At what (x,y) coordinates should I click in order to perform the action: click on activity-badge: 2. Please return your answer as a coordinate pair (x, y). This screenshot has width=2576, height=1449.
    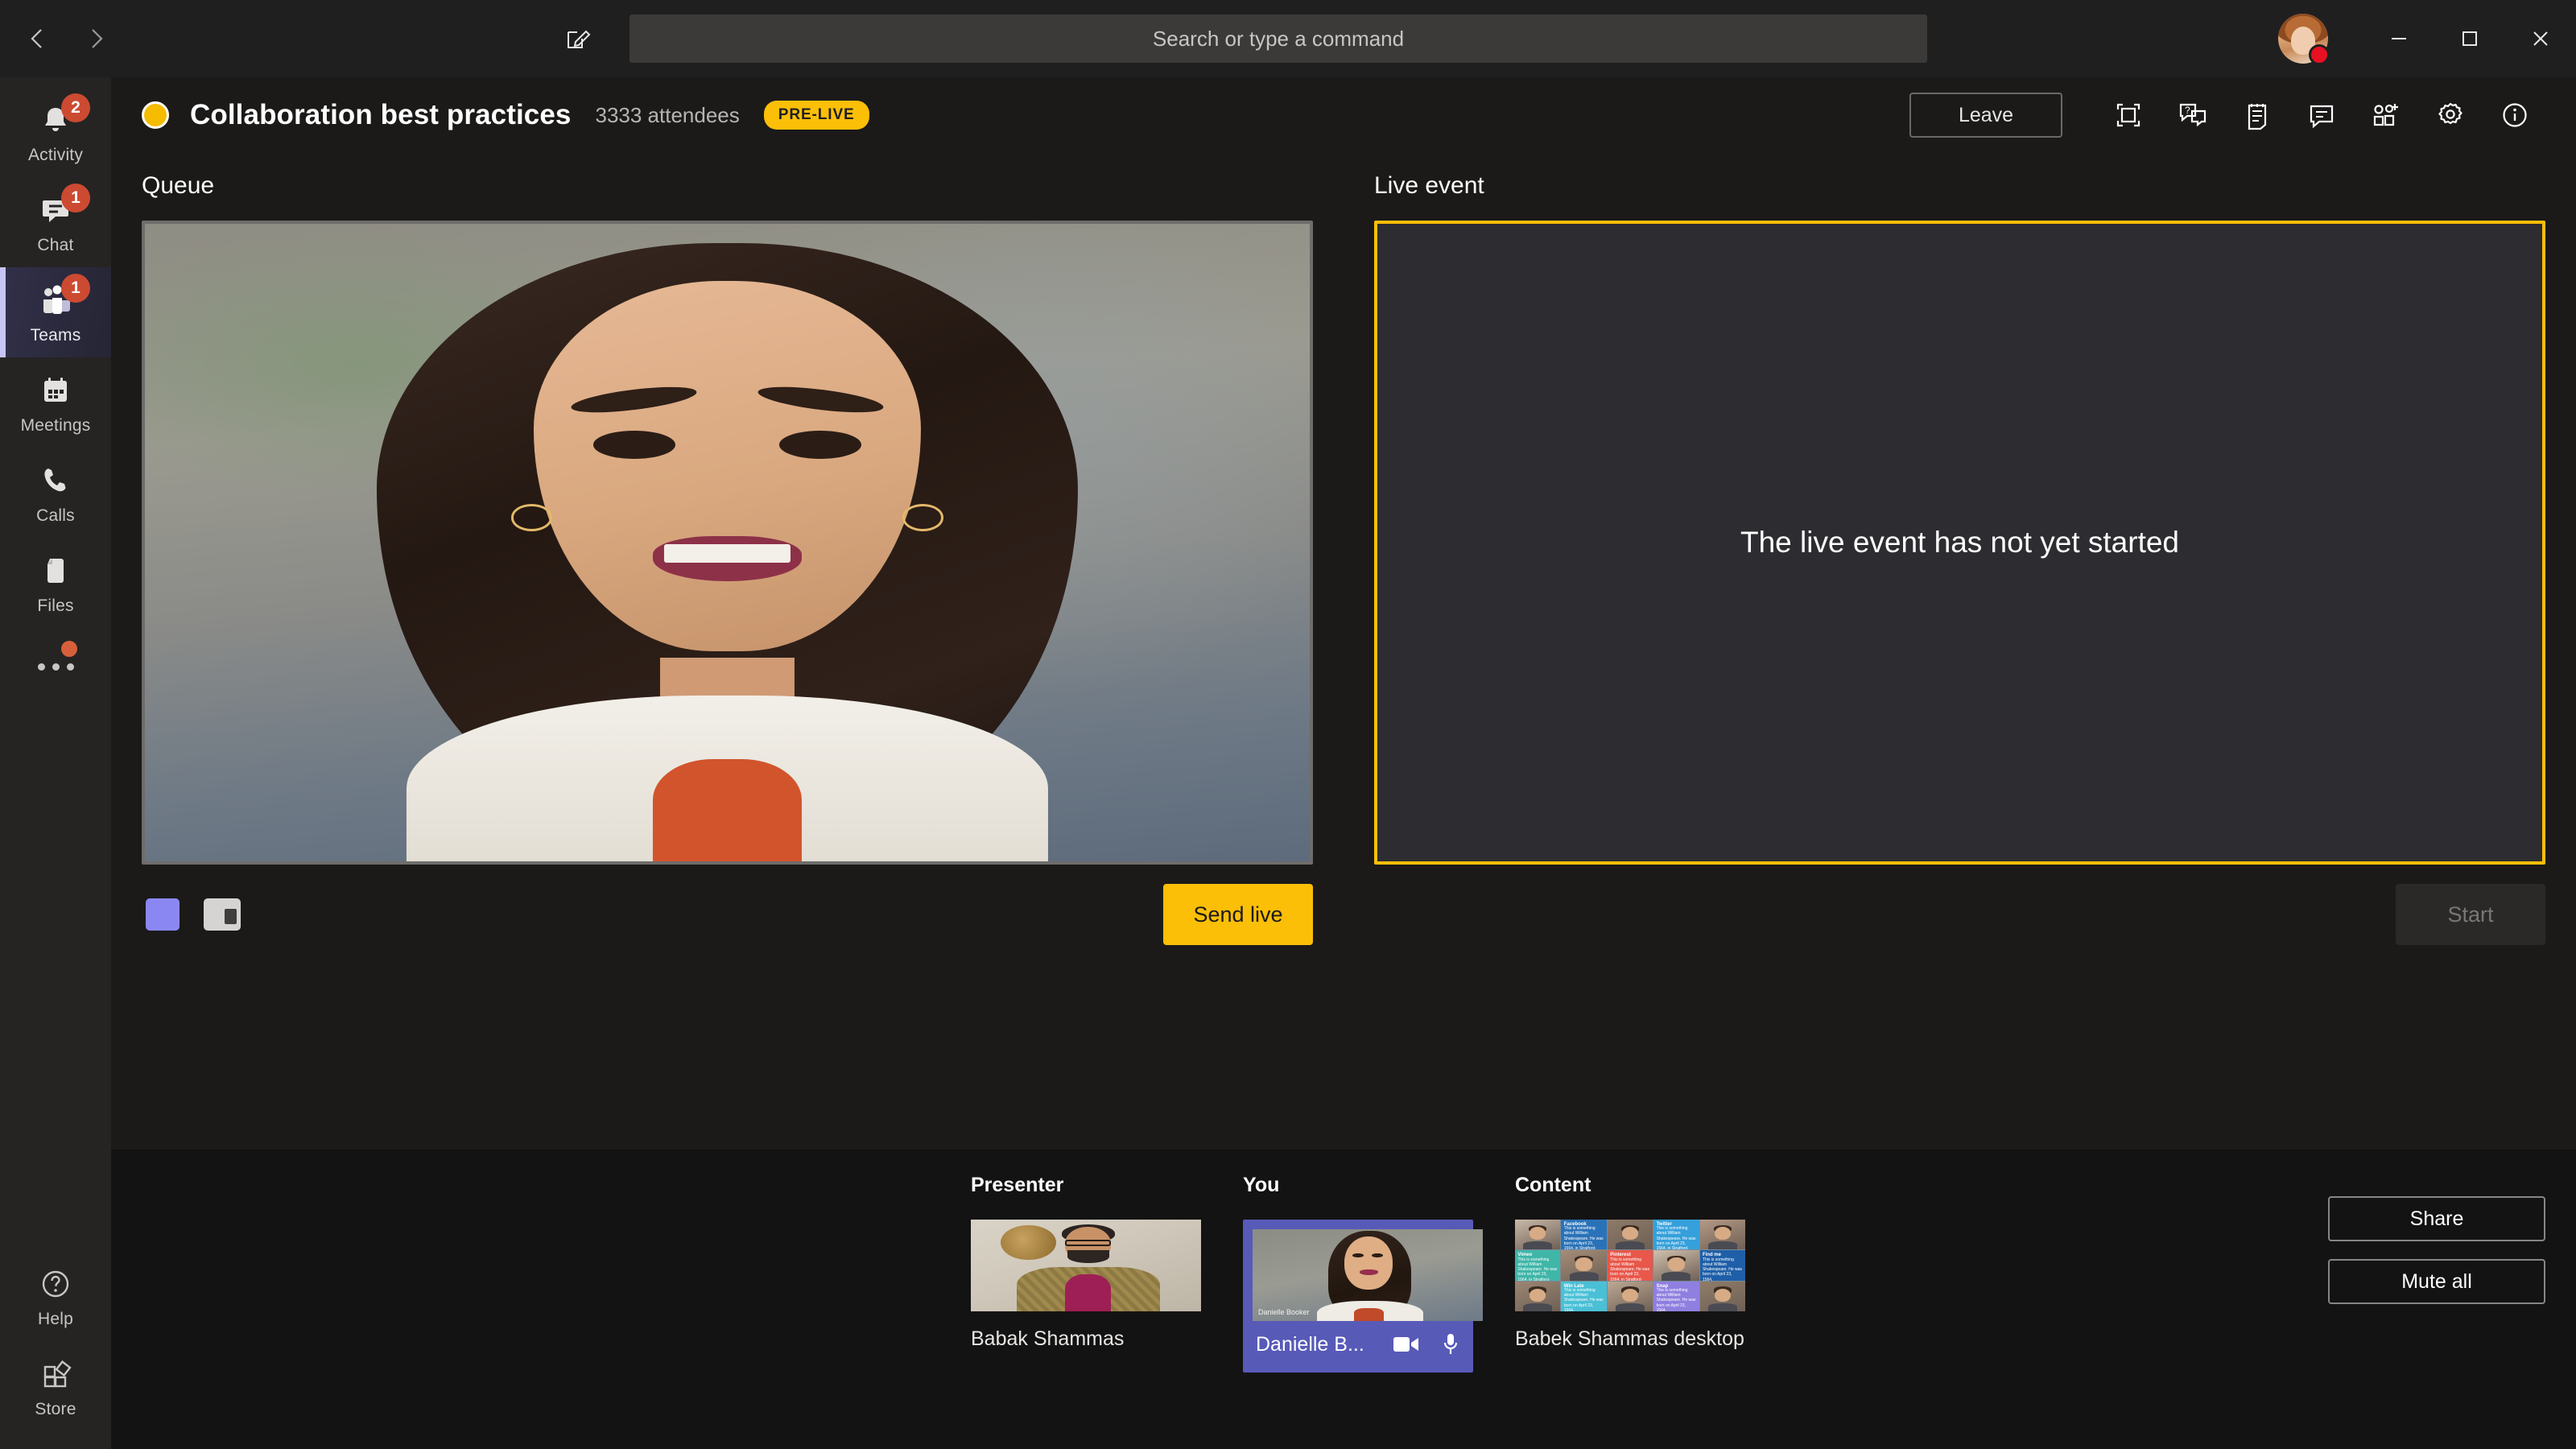
    Looking at the image, I should click on (75, 107).